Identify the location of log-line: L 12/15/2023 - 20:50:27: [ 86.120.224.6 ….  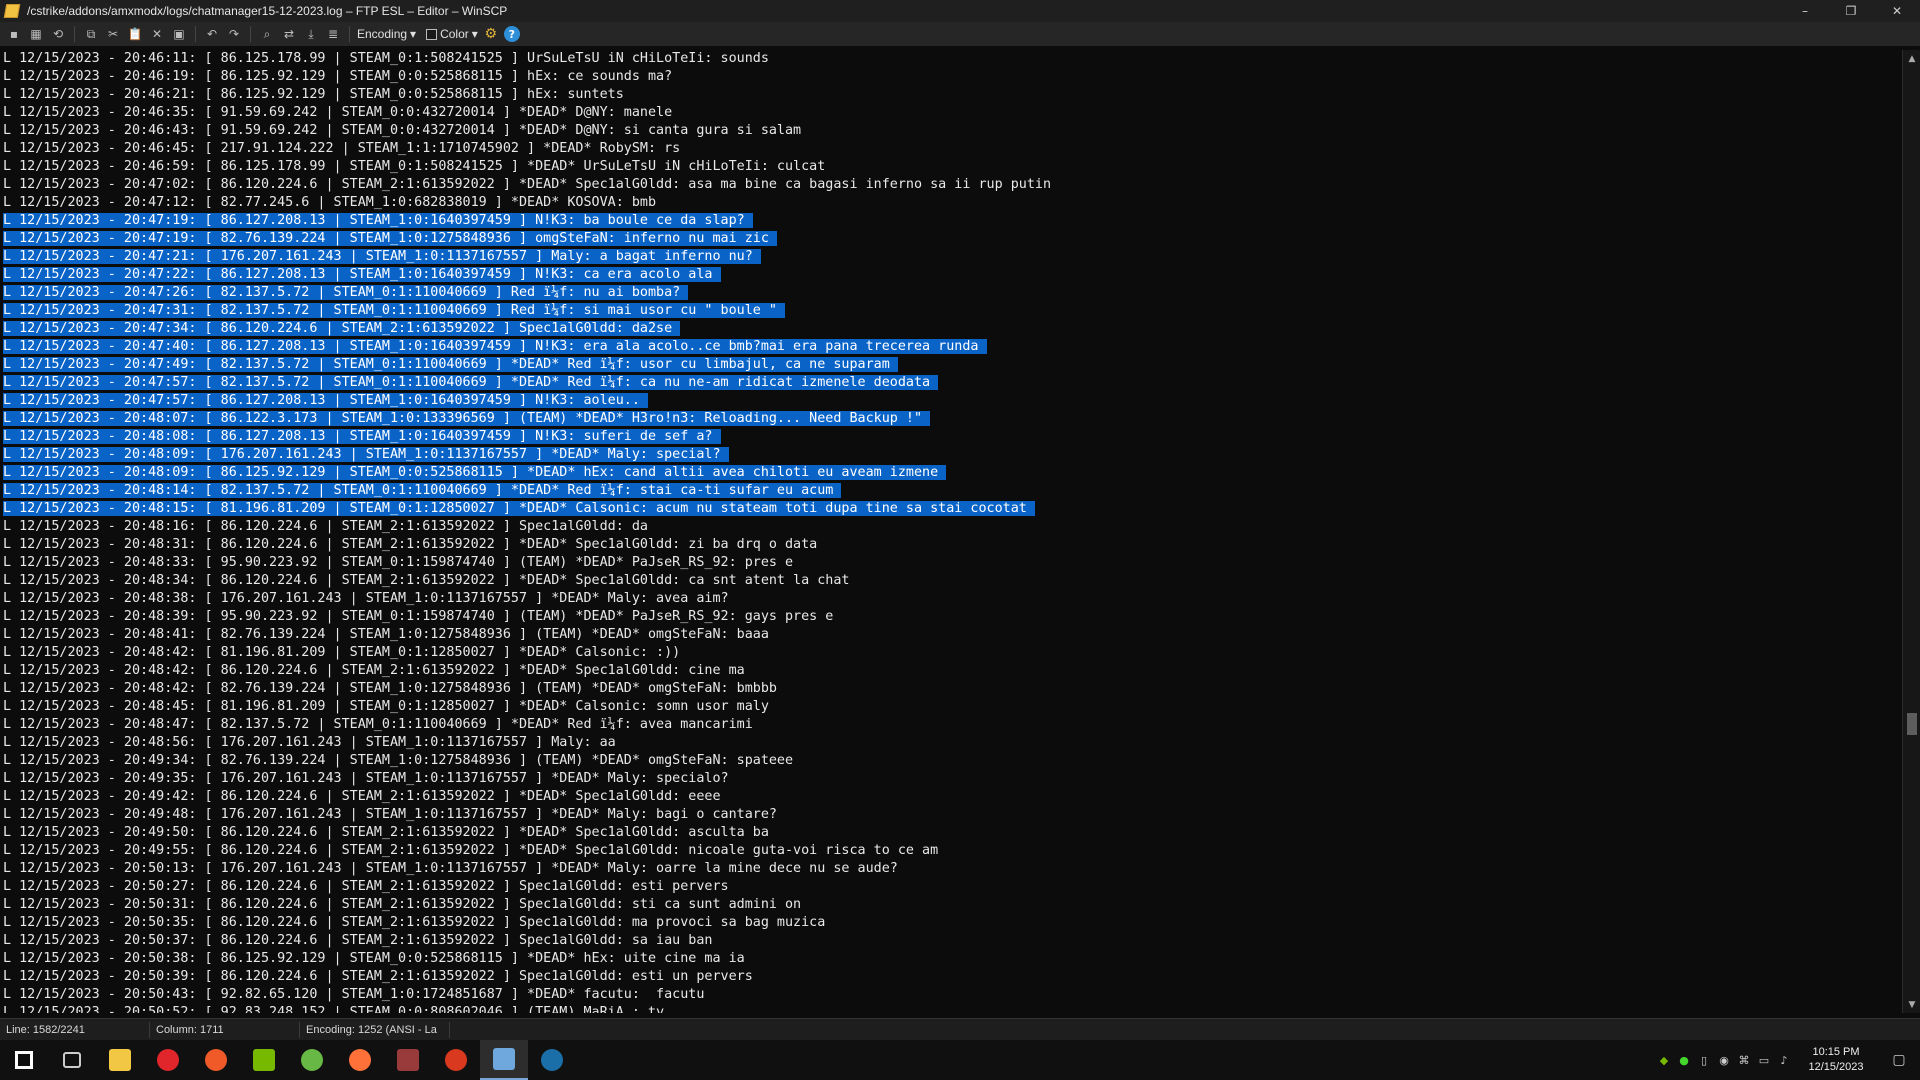
(951, 887).